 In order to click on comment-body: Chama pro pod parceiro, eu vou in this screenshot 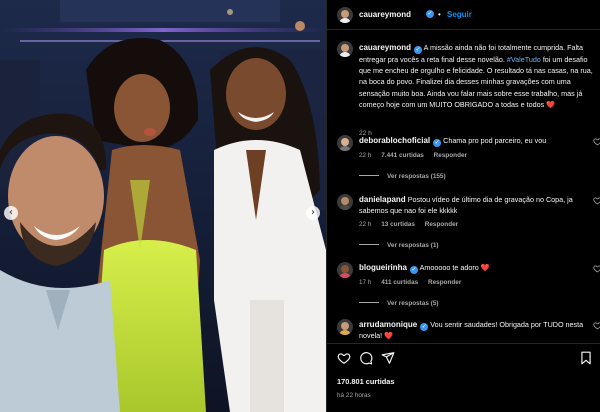, I will do `click(495, 140)`.